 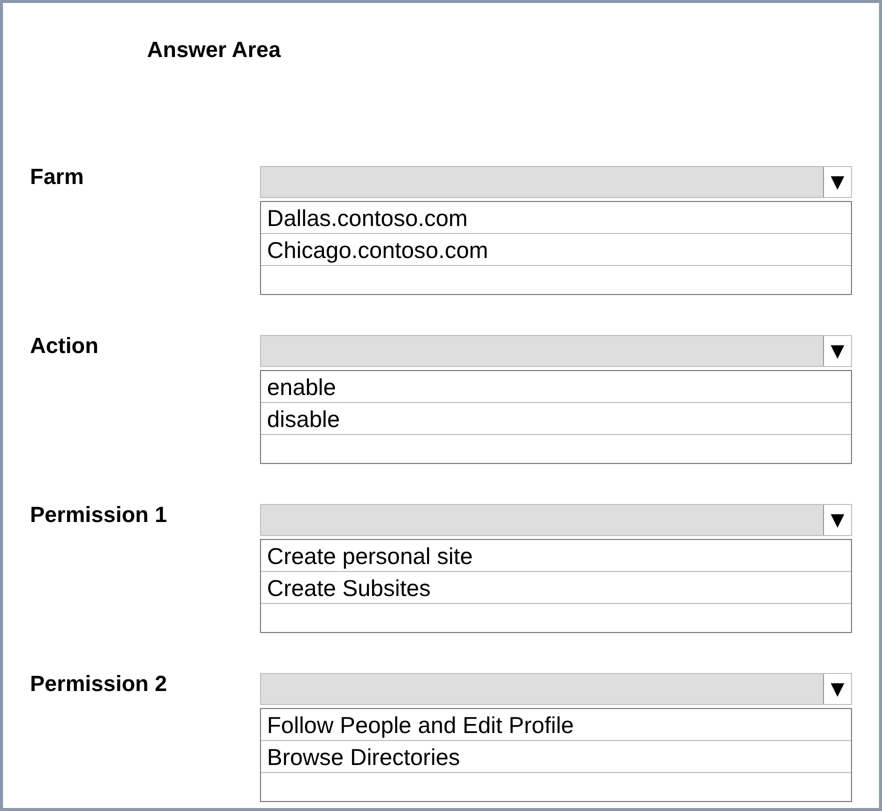 What do you see at coordinates (556, 588) in the screenshot?
I see `dropdown-option: Create Subsites` at bounding box center [556, 588].